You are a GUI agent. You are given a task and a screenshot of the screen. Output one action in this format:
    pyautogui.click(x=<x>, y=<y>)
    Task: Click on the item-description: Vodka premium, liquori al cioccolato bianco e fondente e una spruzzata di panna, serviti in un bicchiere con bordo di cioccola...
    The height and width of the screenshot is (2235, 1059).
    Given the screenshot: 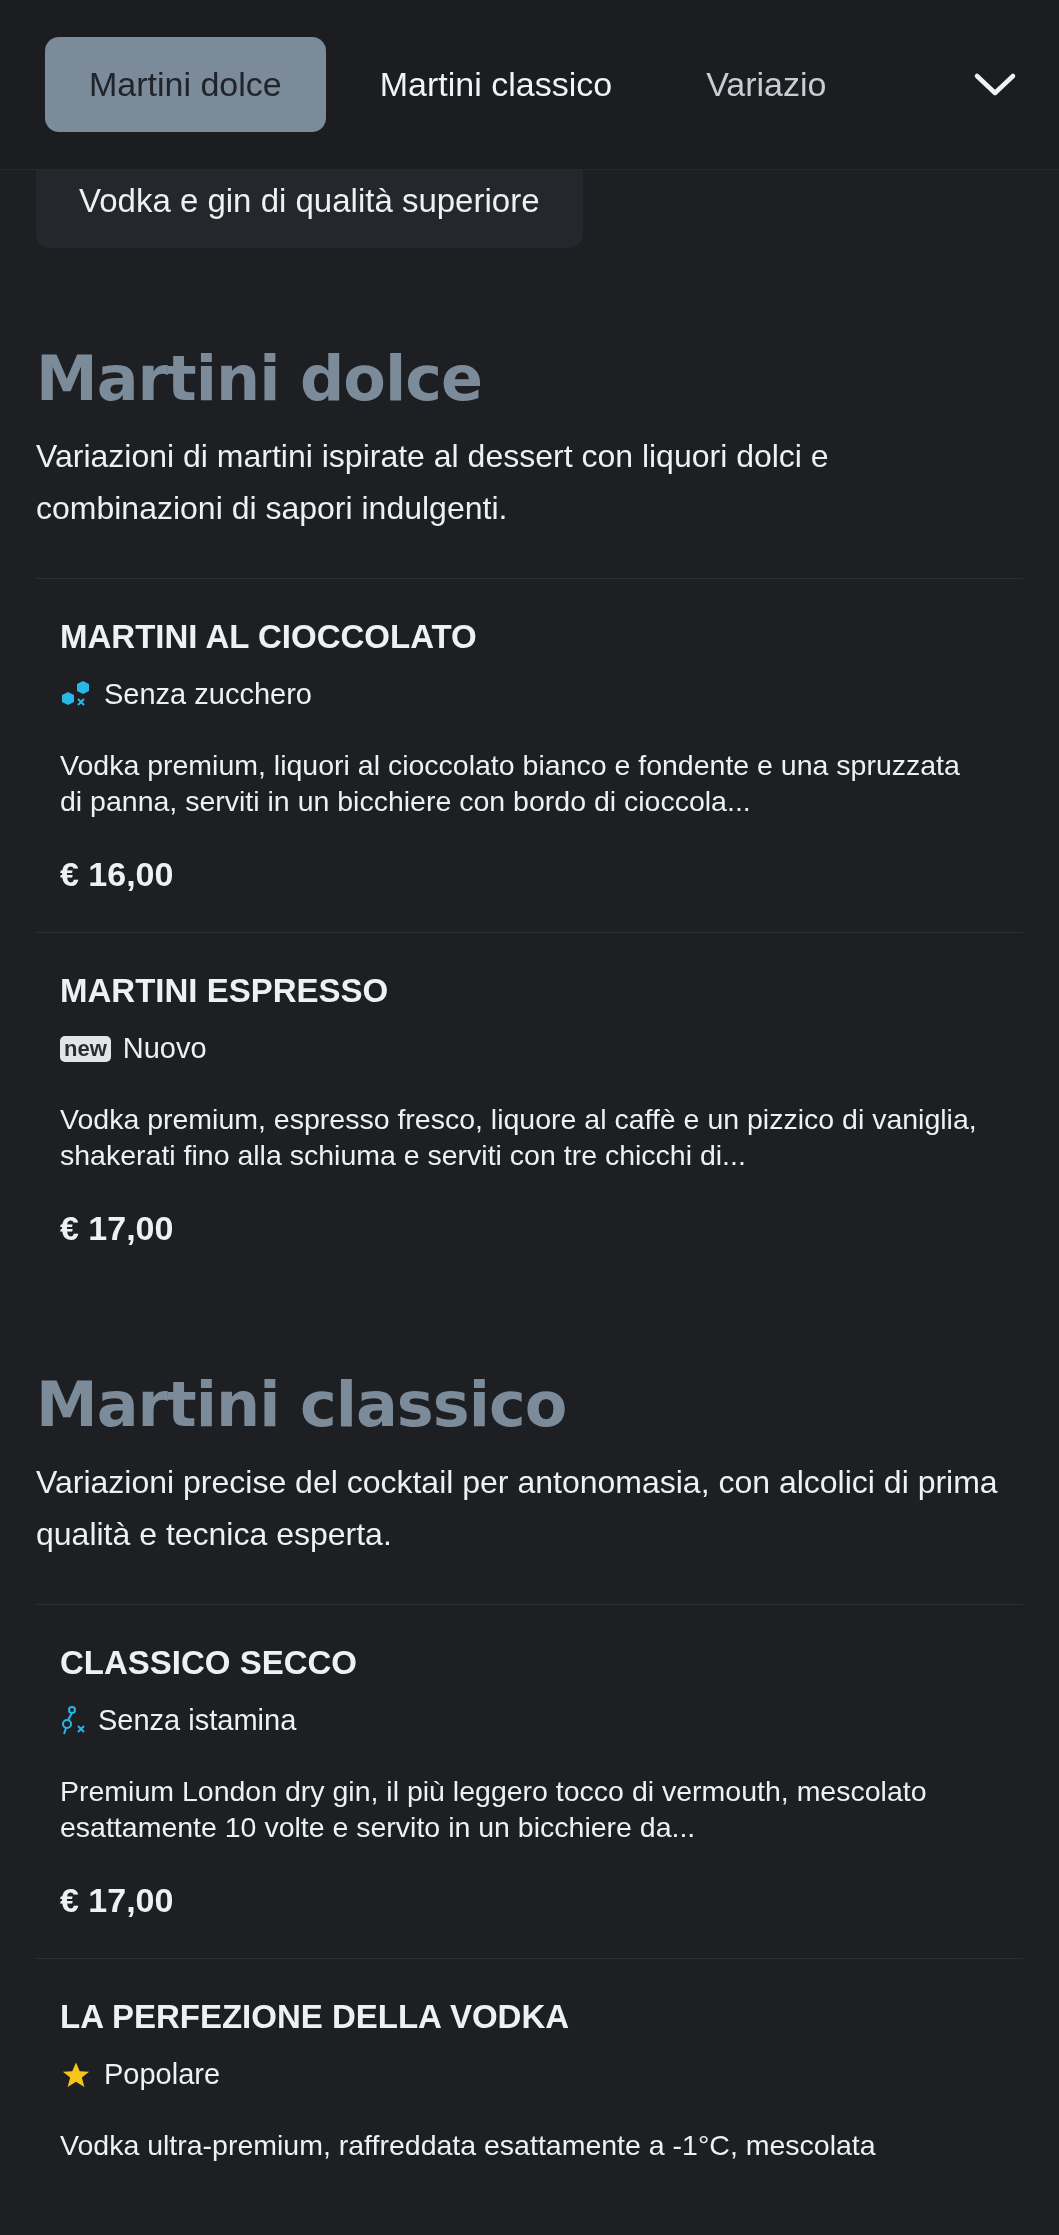 What is the action you would take?
    pyautogui.click(x=510, y=783)
    